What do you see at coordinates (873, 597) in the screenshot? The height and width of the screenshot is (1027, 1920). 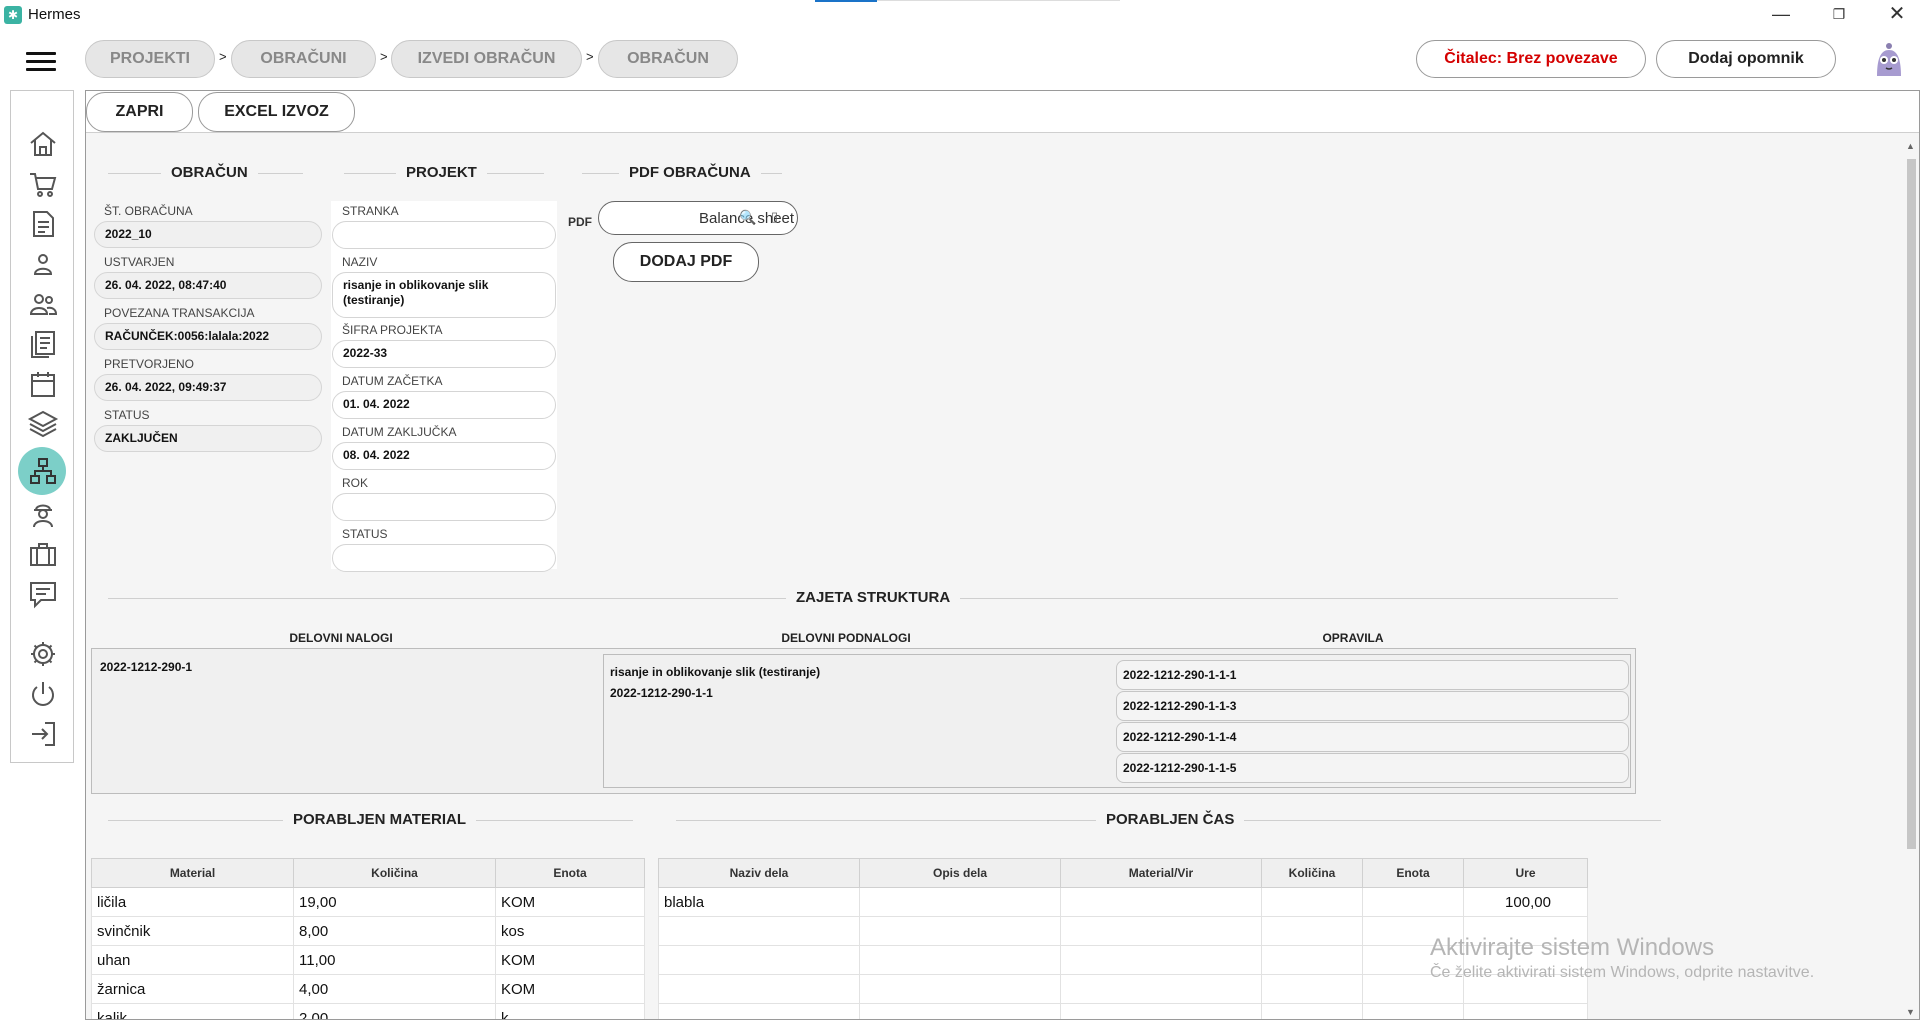 I see `structure-section-title: ZAJETA STRUKTURA` at bounding box center [873, 597].